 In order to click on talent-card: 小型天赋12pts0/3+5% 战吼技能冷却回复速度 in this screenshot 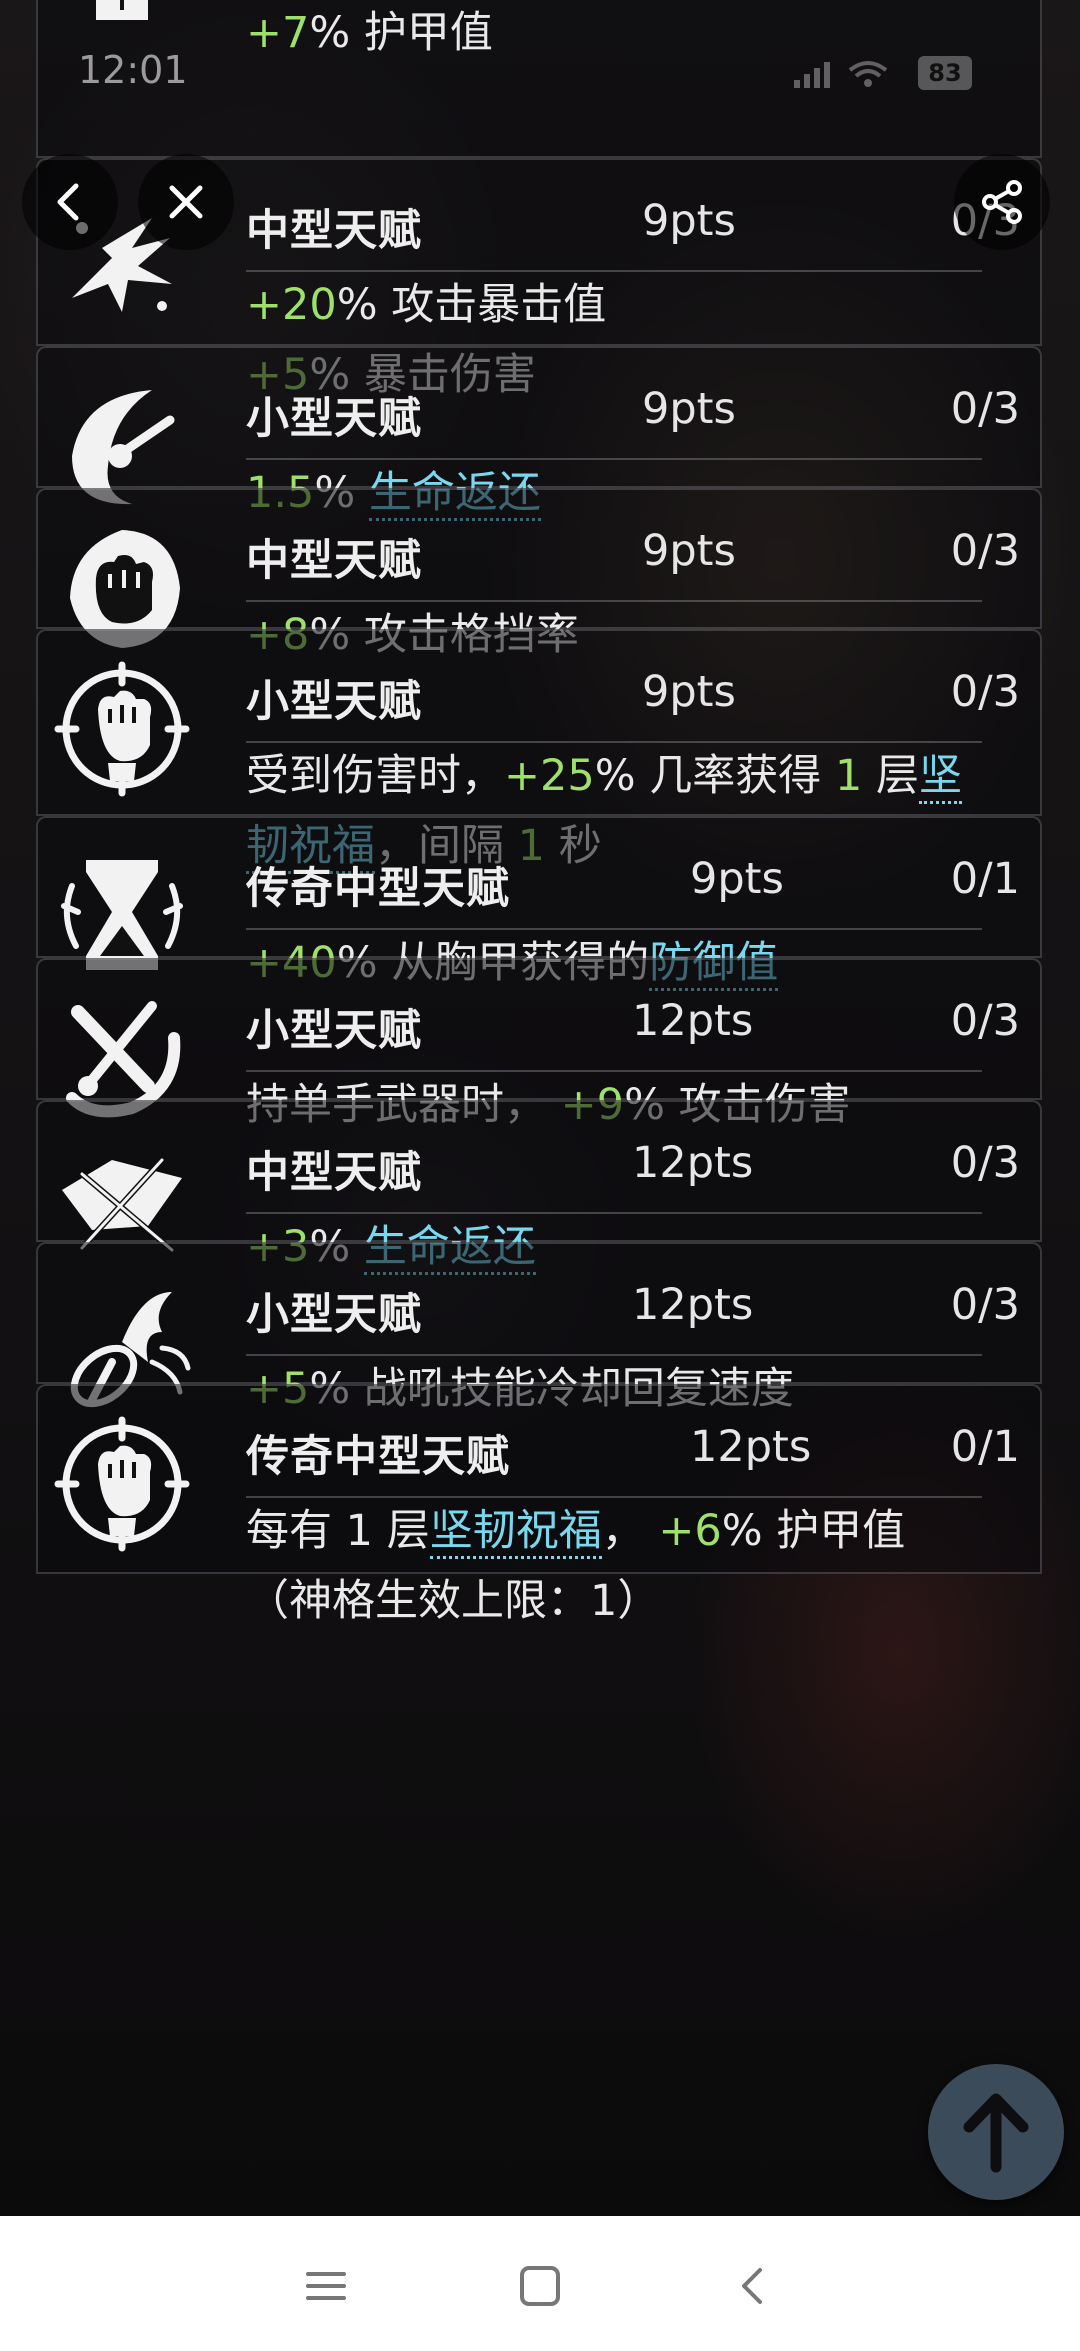, I will do `click(539, 1328)`.